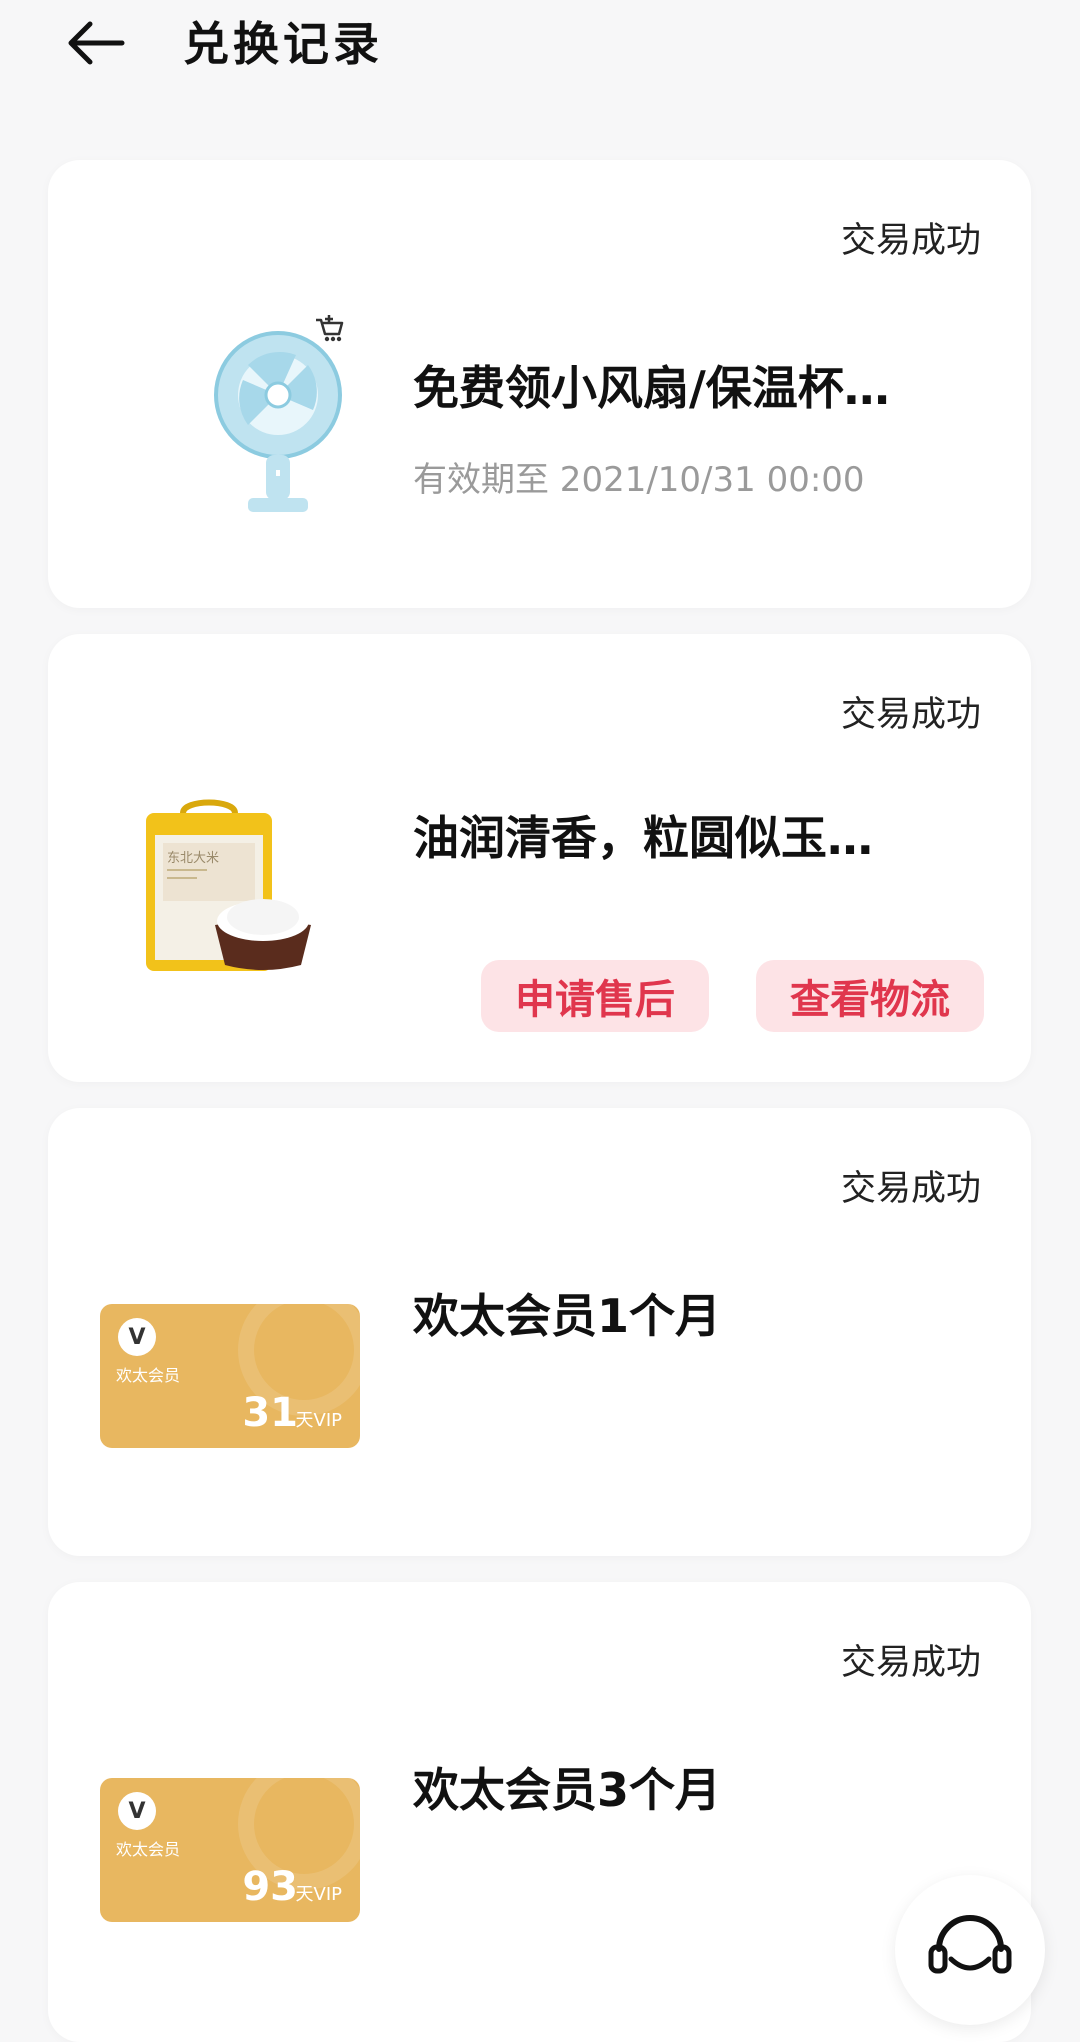 The image size is (1080, 2042). I want to click on page-title: 兑换记录, so click(283, 44).